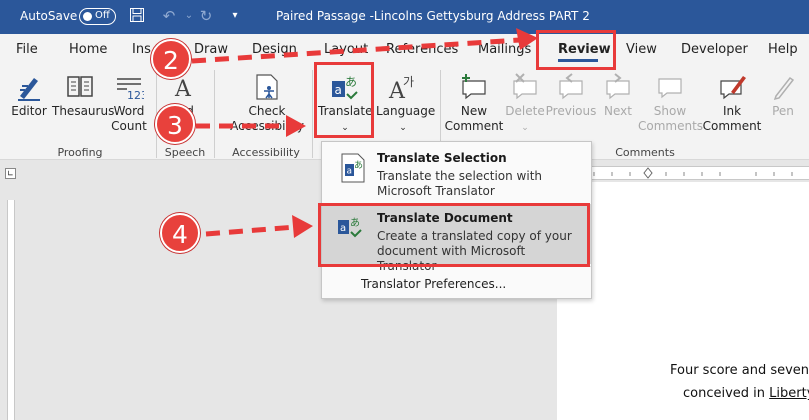 This screenshot has width=809, height=420. Describe the element at coordinates (171, 59) in the screenshot. I see `step-2-badge: 2` at that location.